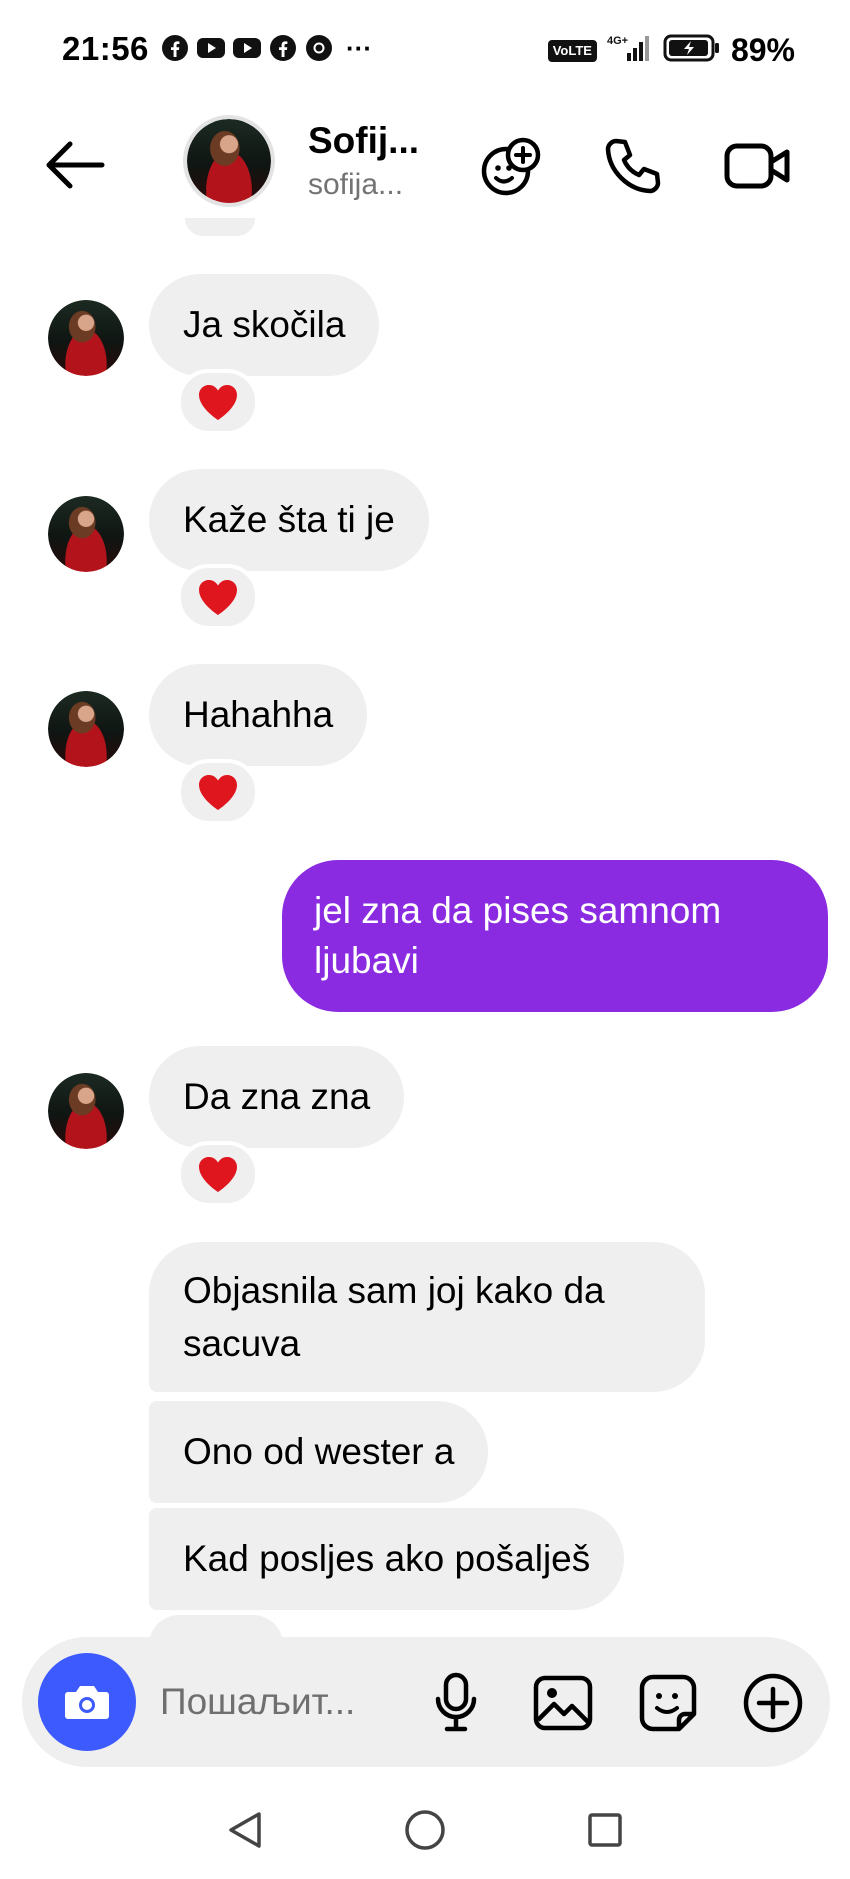 The image size is (850, 1879). What do you see at coordinates (319, 1452) in the screenshot?
I see `incoming-message: Ono od wester a` at bounding box center [319, 1452].